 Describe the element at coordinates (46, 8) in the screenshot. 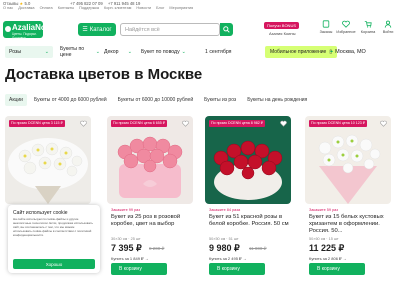

I see `link-payment: Оплата` at that location.